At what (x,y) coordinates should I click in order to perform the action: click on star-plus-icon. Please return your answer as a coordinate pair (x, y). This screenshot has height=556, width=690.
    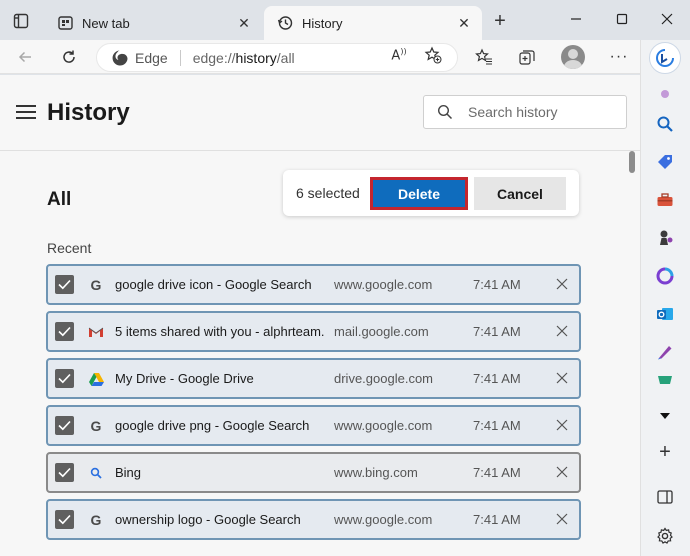
    Looking at the image, I should click on (433, 55).